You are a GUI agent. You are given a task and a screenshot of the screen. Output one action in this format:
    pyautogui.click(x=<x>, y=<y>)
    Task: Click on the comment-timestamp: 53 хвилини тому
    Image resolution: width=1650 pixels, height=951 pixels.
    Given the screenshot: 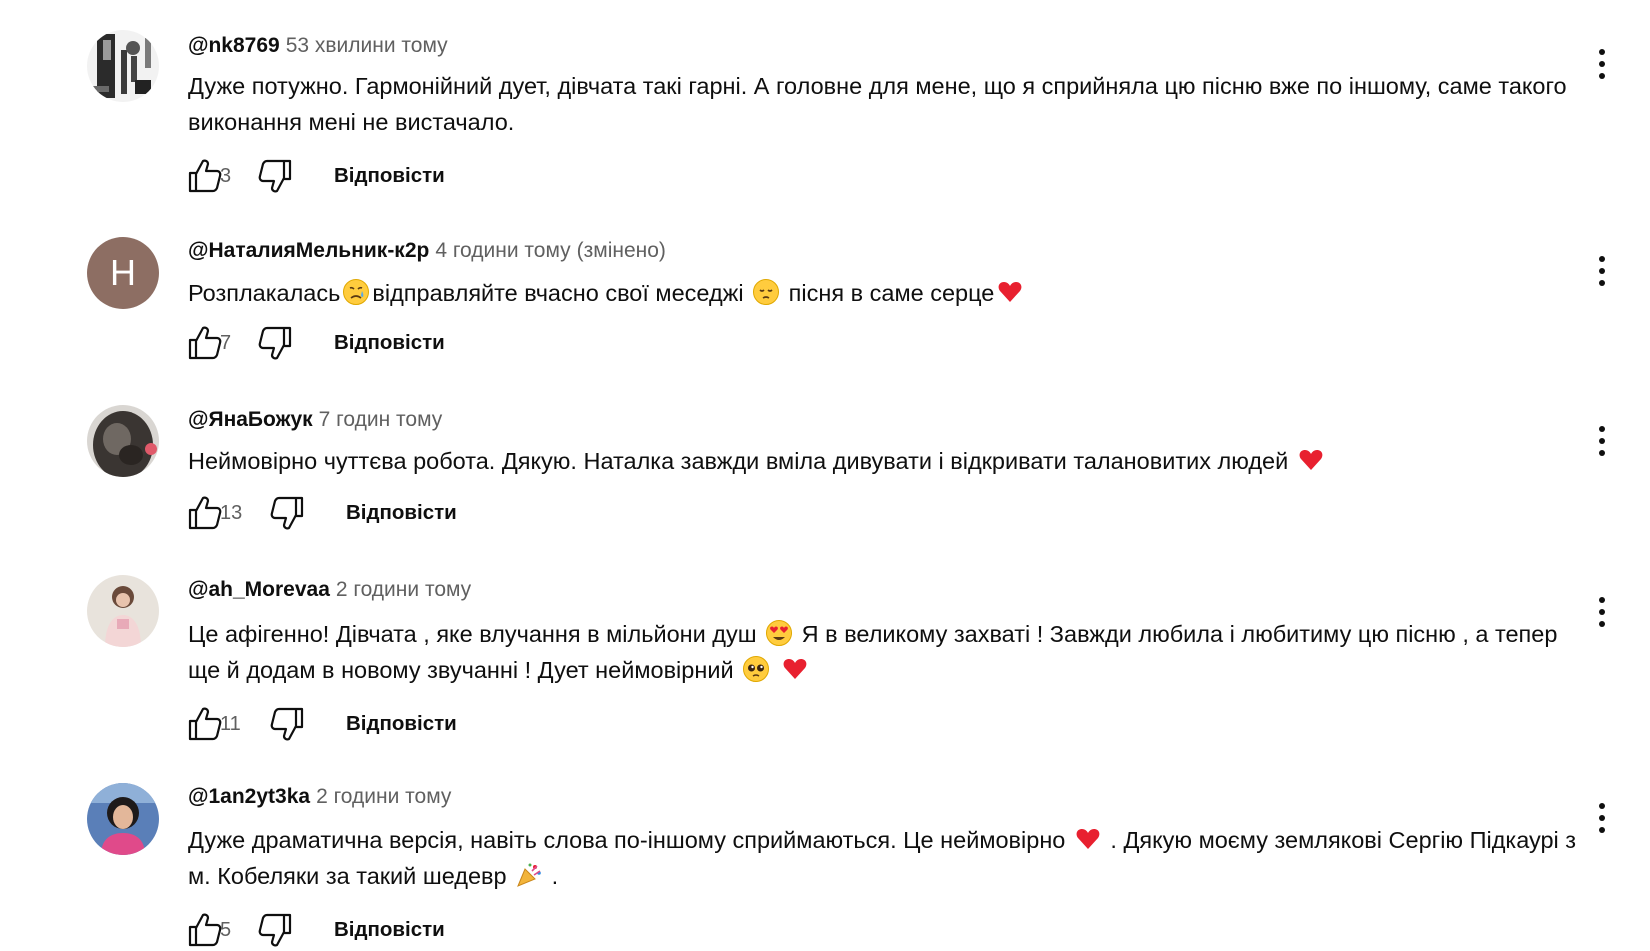 What is the action you would take?
    pyautogui.click(x=367, y=45)
    